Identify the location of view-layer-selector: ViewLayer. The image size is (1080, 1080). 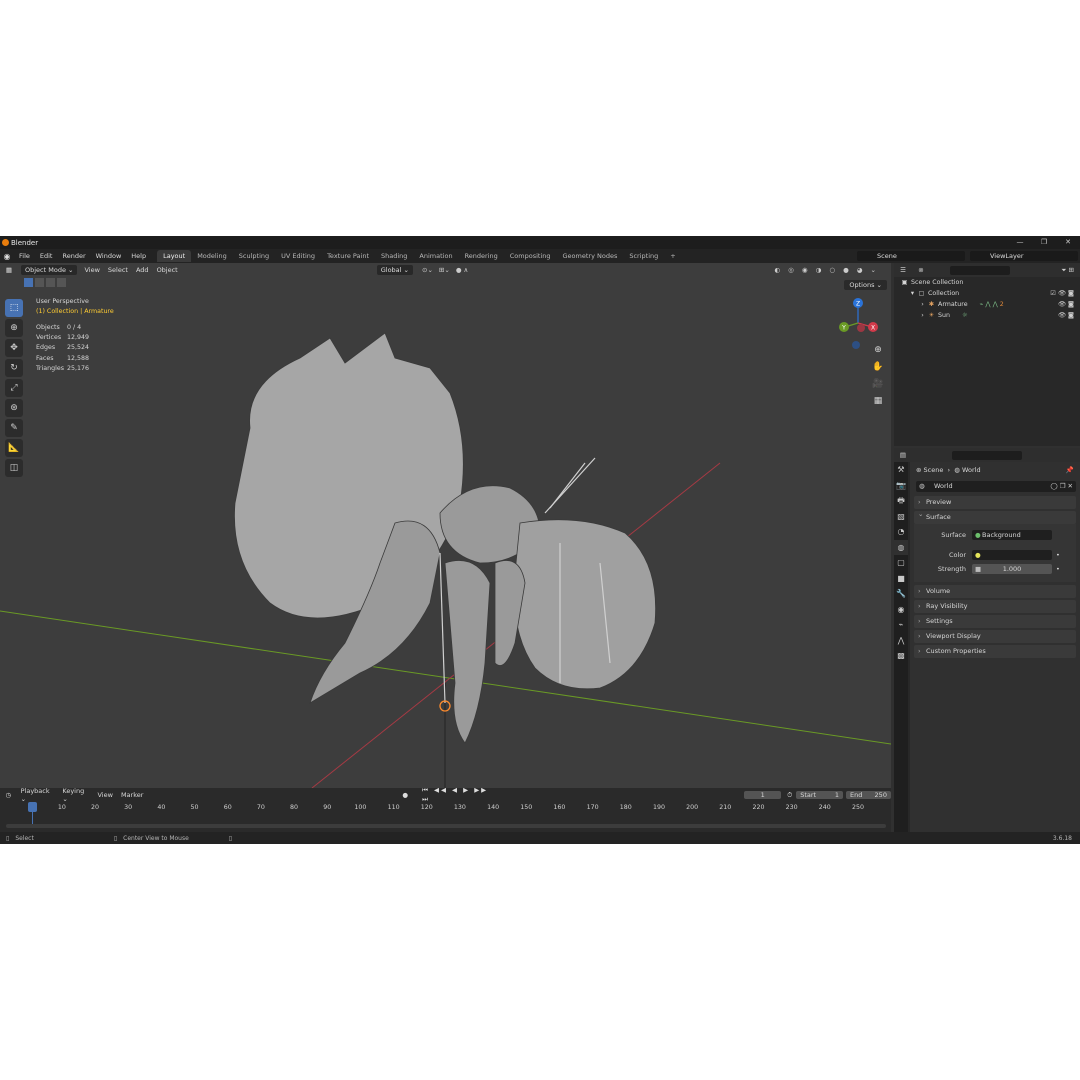
(1024, 256).